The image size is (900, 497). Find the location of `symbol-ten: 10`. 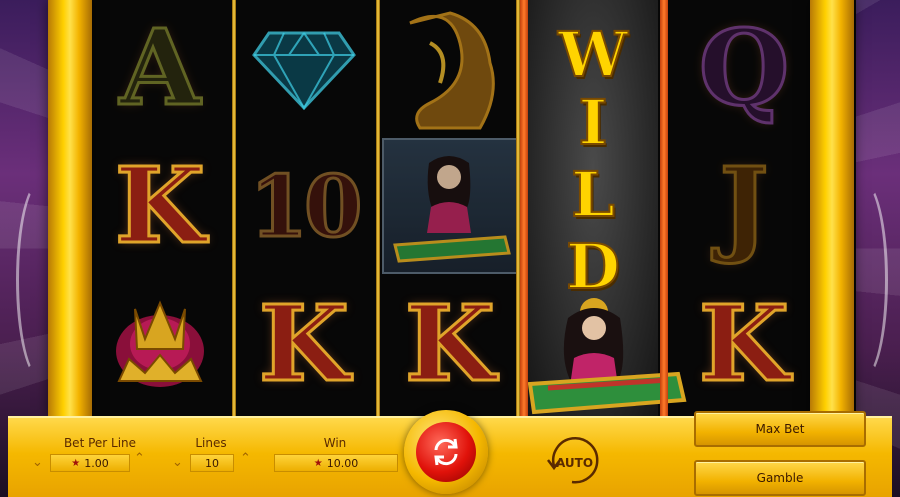

symbol-ten: 10 is located at coordinates (306, 206).